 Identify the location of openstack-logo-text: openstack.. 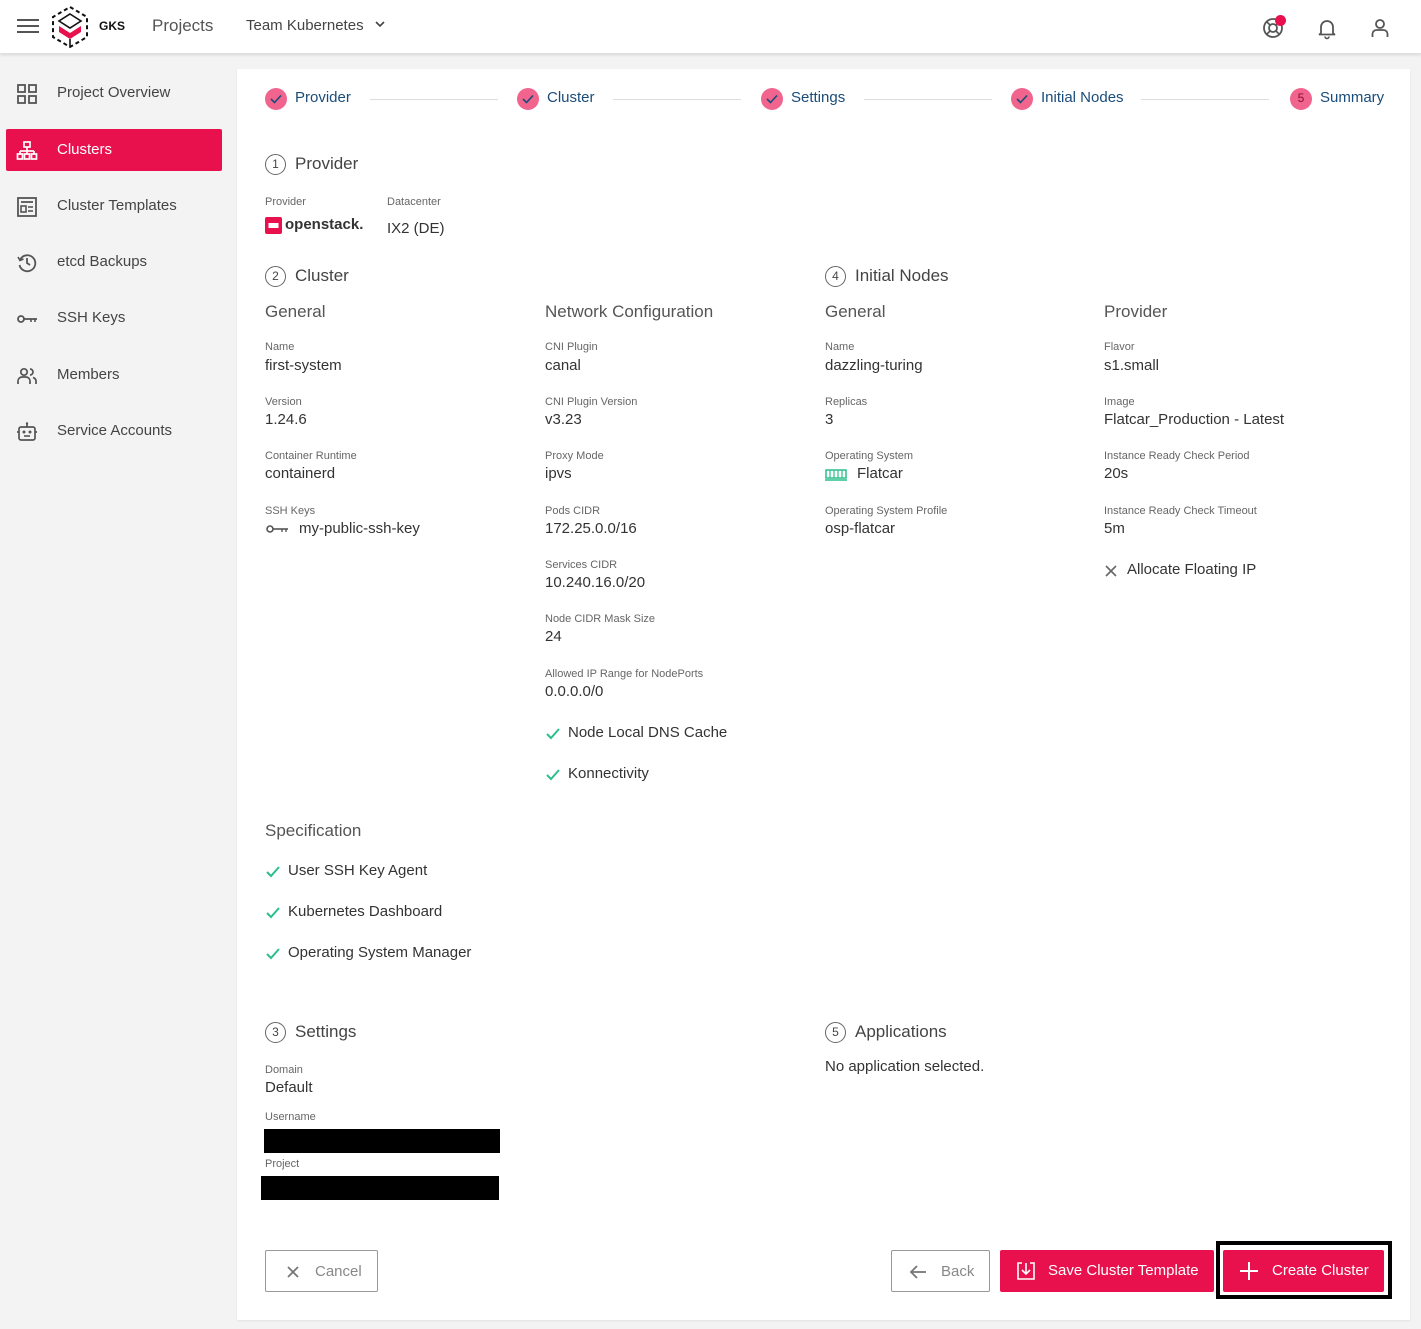
(324, 224).